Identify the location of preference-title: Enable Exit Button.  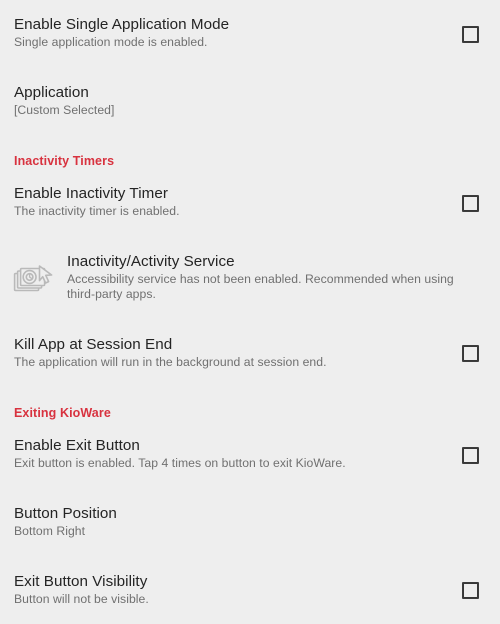
(77, 445).